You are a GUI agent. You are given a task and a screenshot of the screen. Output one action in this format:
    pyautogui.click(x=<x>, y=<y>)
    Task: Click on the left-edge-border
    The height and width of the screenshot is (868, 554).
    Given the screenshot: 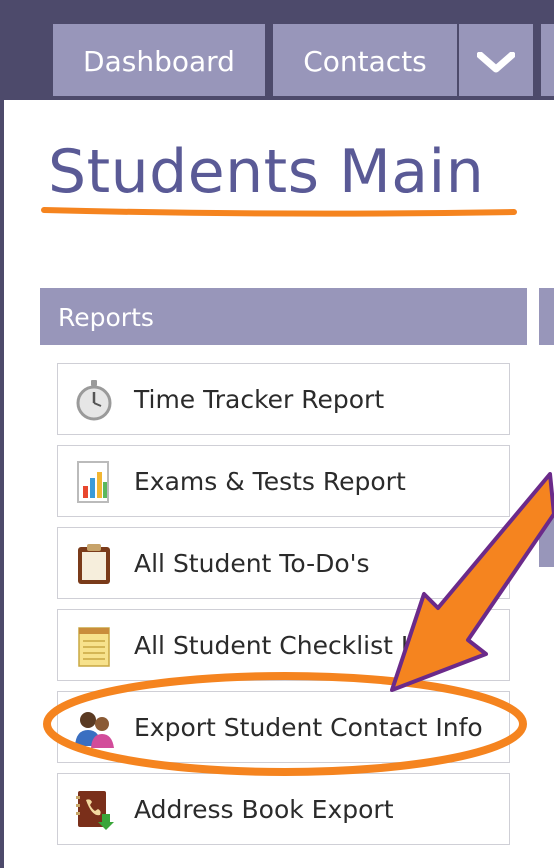 What is the action you would take?
    pyautogui.click(x=2, y=484)
    